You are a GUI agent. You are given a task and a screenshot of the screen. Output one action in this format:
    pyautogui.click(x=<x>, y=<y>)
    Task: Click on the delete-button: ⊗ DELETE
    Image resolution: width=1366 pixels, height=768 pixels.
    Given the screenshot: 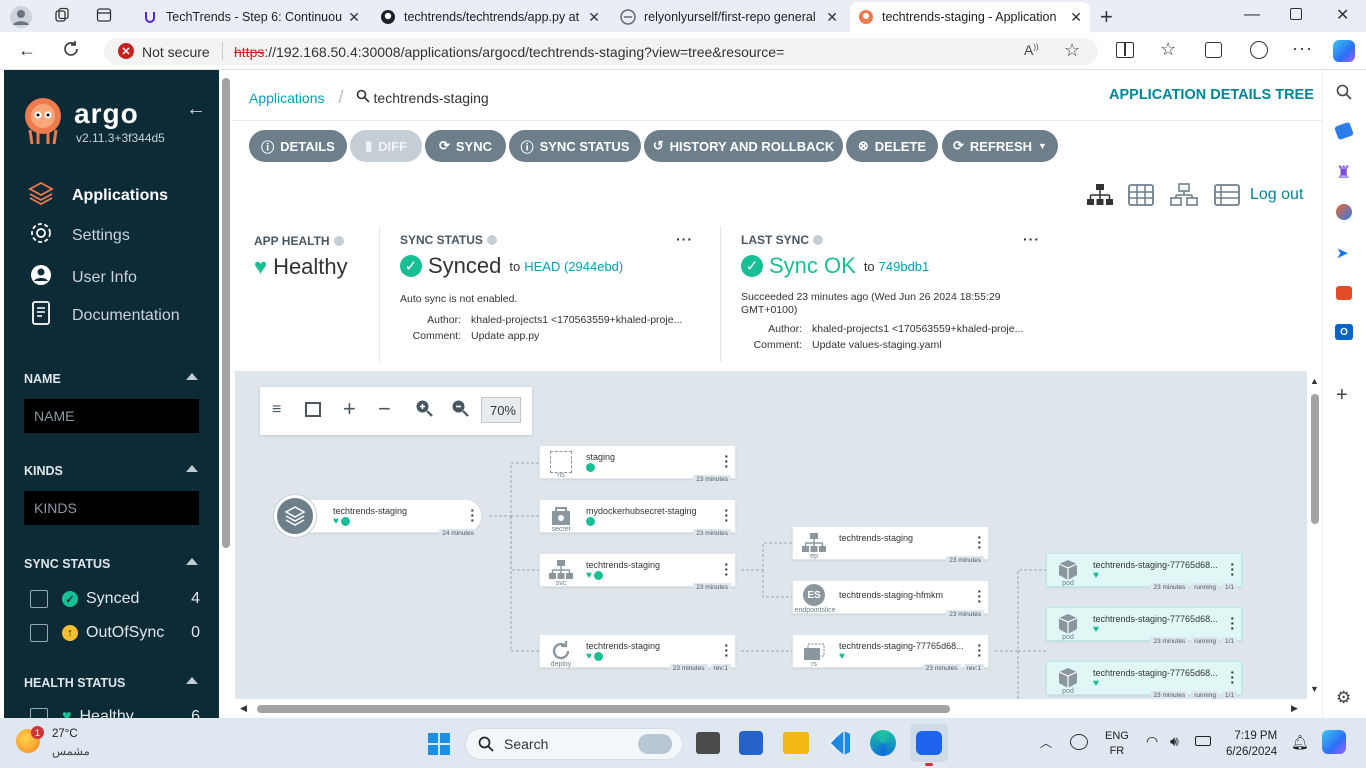 What is the action you would take?
    pyautogui.click(x=892, y=146)
    